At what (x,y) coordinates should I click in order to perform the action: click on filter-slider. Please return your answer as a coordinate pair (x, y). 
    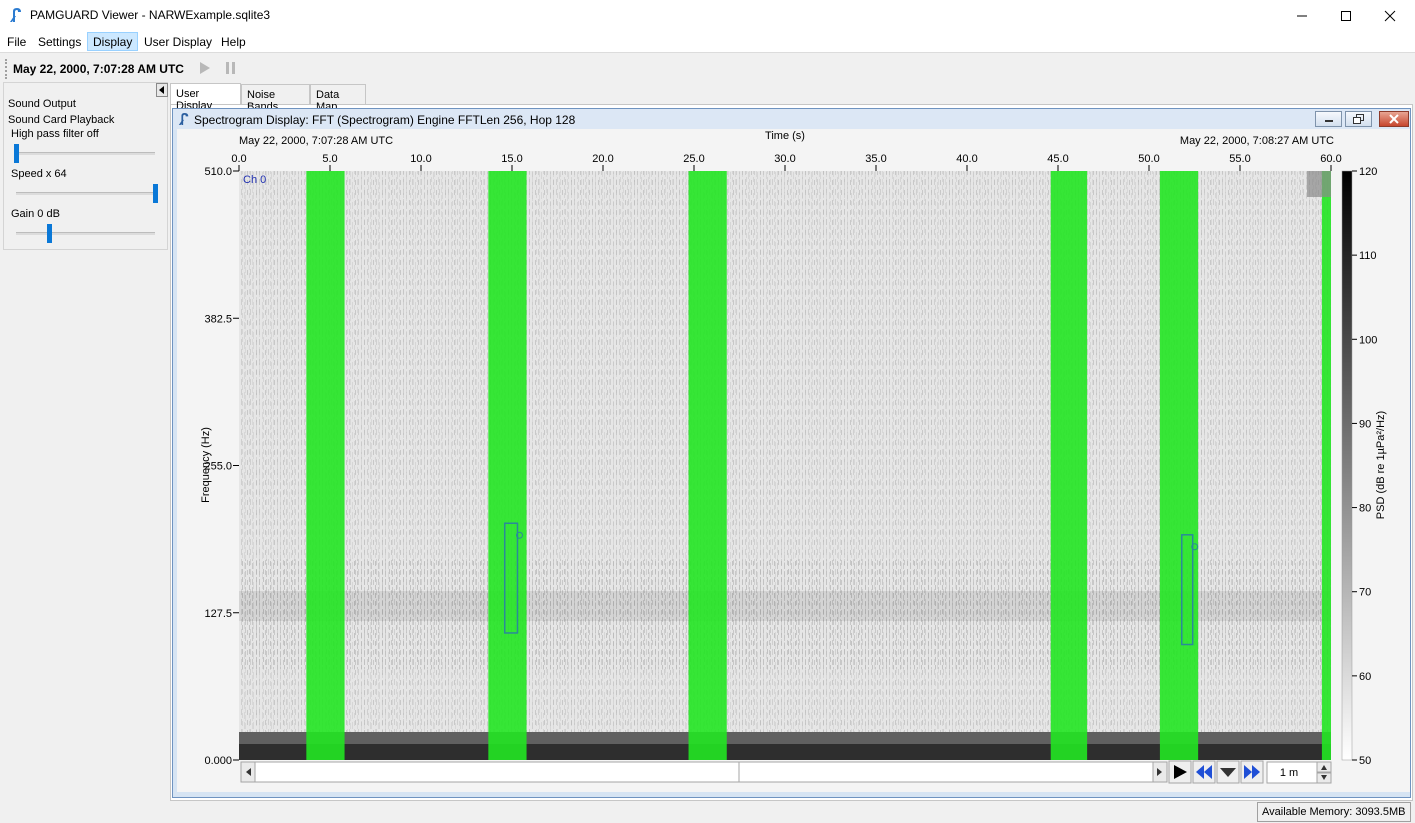
    Looking at the image, I should click on (16, 153).